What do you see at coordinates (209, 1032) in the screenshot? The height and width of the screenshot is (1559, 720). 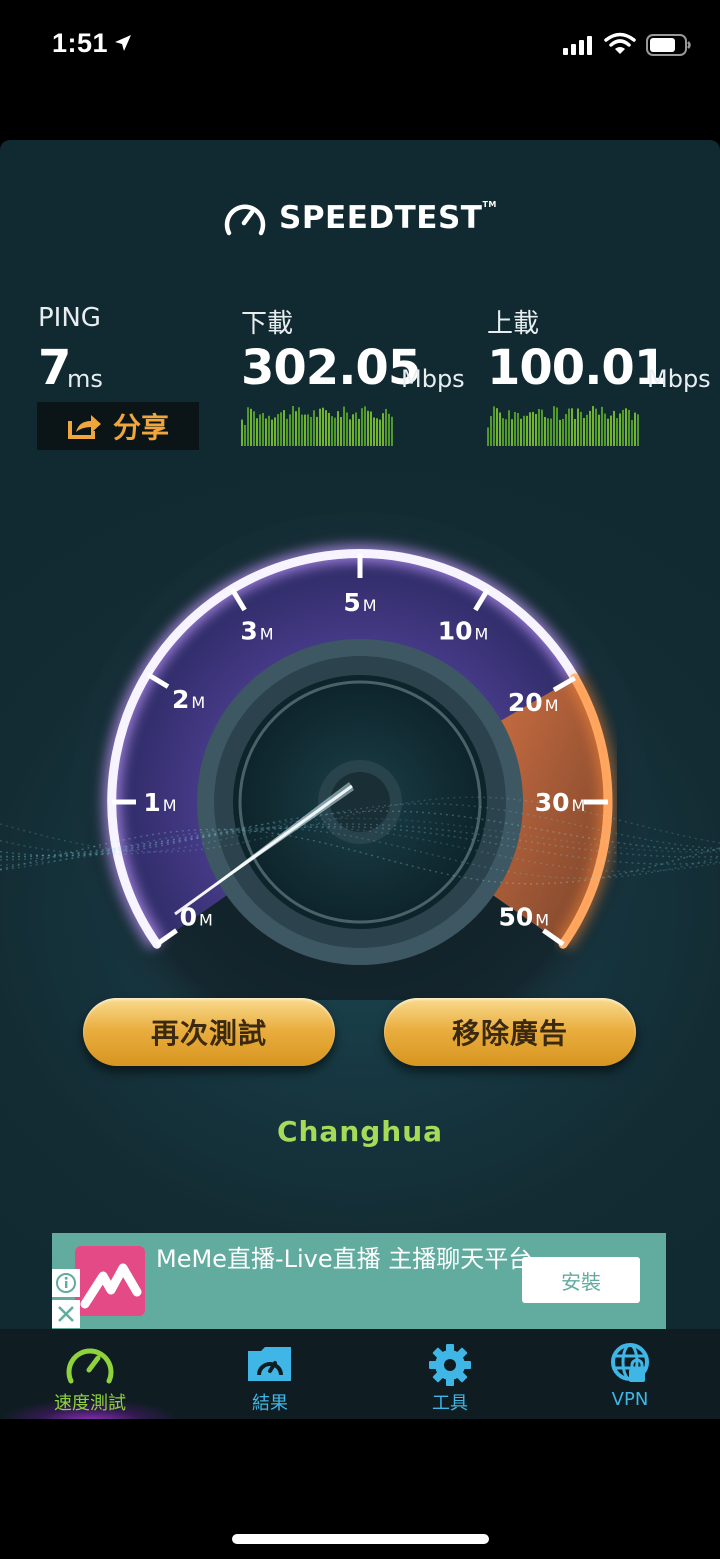 I see `retest-button: 再次測試` at bounding box center [209, 1032].